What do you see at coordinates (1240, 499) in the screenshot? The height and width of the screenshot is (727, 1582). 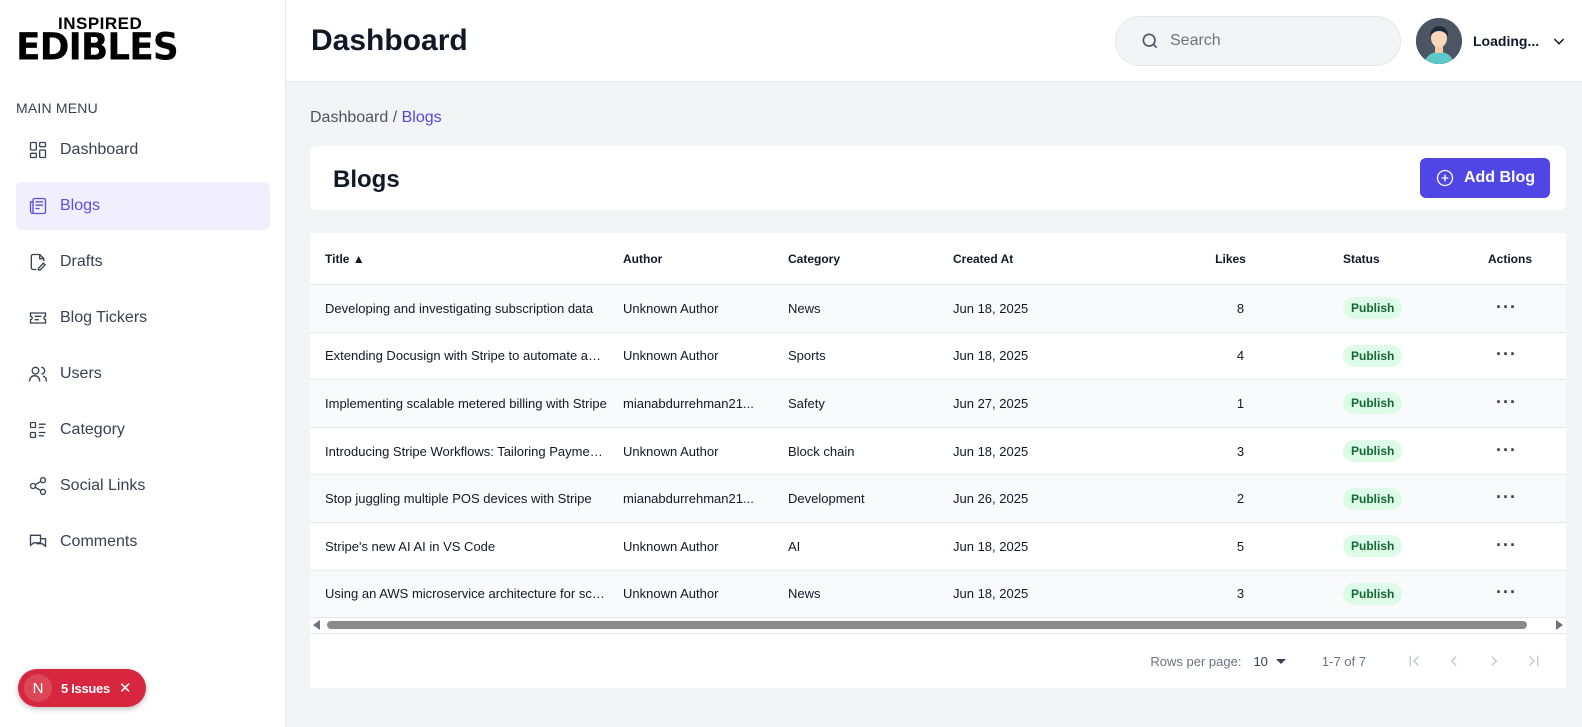 I see `cell-likes: 2` at bounding box center [1240, 499].